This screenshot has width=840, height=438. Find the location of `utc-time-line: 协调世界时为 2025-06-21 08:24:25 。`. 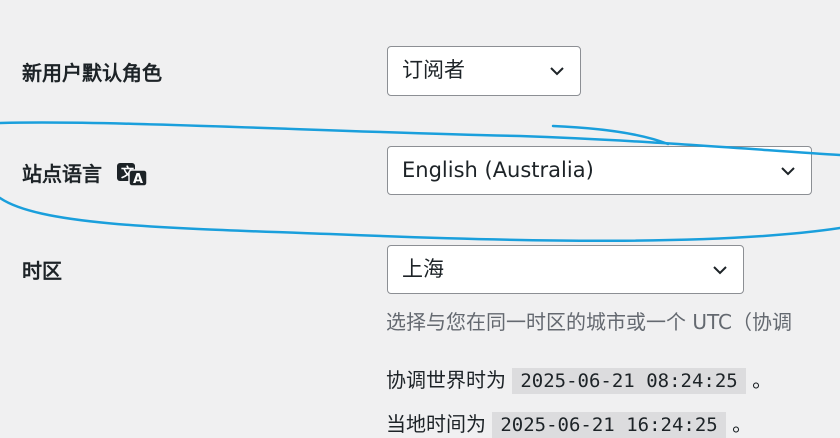

utc-time-line: 协调世界时为 2025-06-21 08:24:25 。 is located at coordinates (579, 379).